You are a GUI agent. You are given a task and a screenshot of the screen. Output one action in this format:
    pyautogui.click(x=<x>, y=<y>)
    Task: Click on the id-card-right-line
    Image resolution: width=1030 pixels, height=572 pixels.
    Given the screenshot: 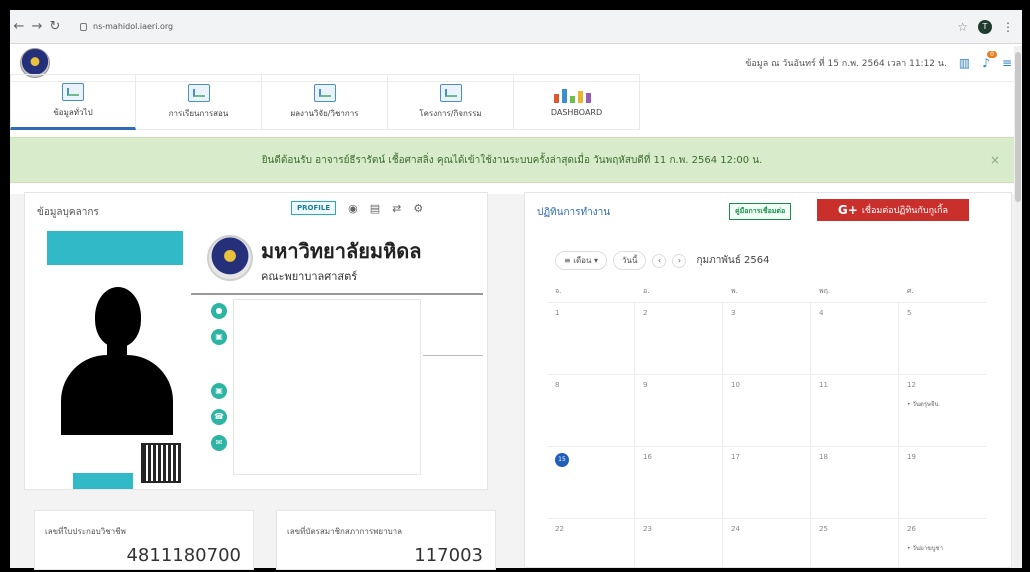 What is the action you would take?
    pyautogui.click(x=453, y=355)
    